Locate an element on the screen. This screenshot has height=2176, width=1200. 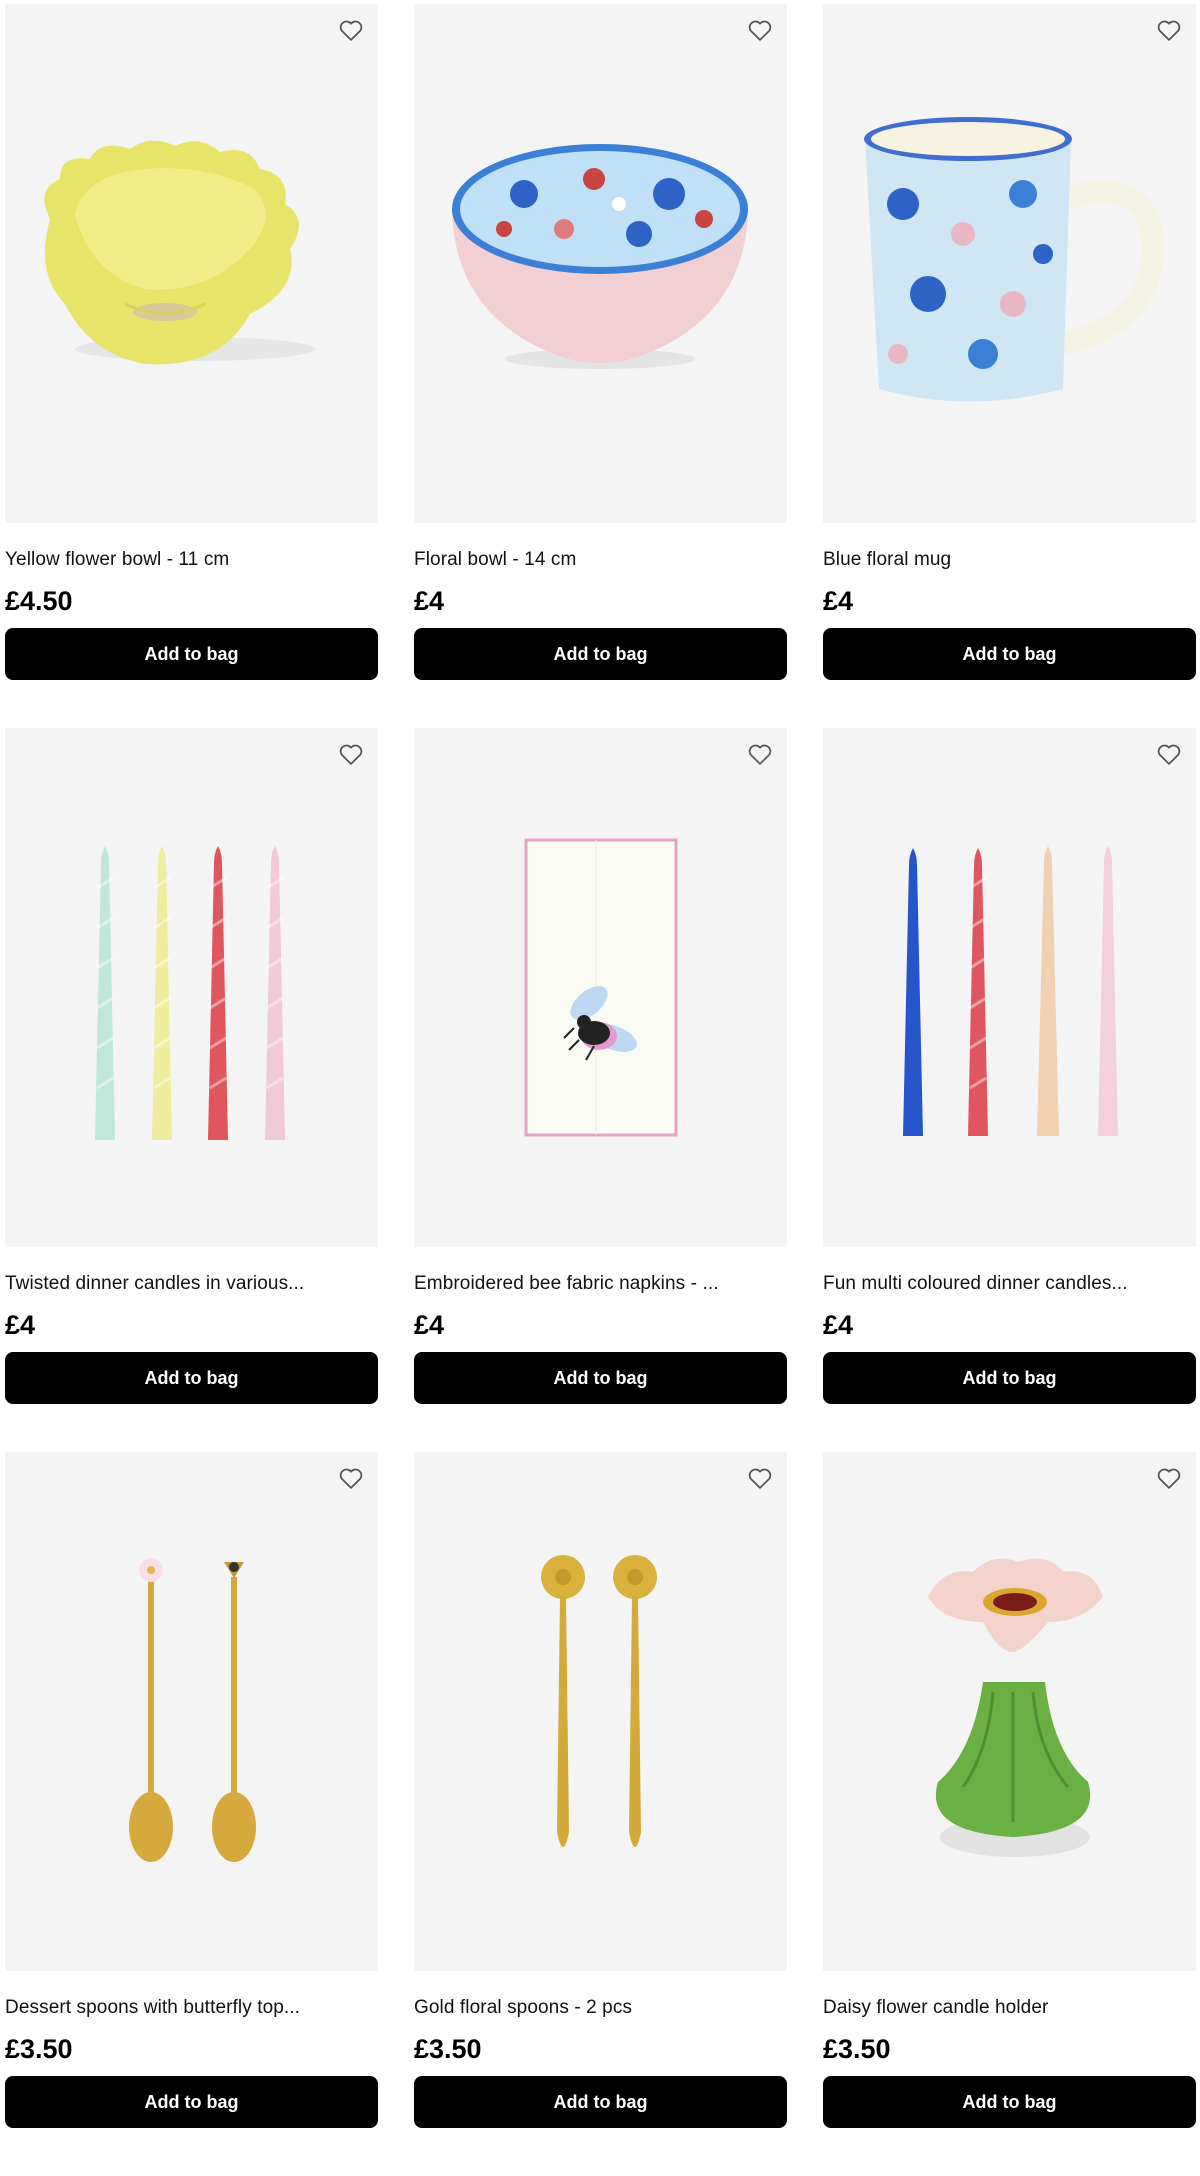
gold-floral-spoons-image is located at coordinates (599, 1701).